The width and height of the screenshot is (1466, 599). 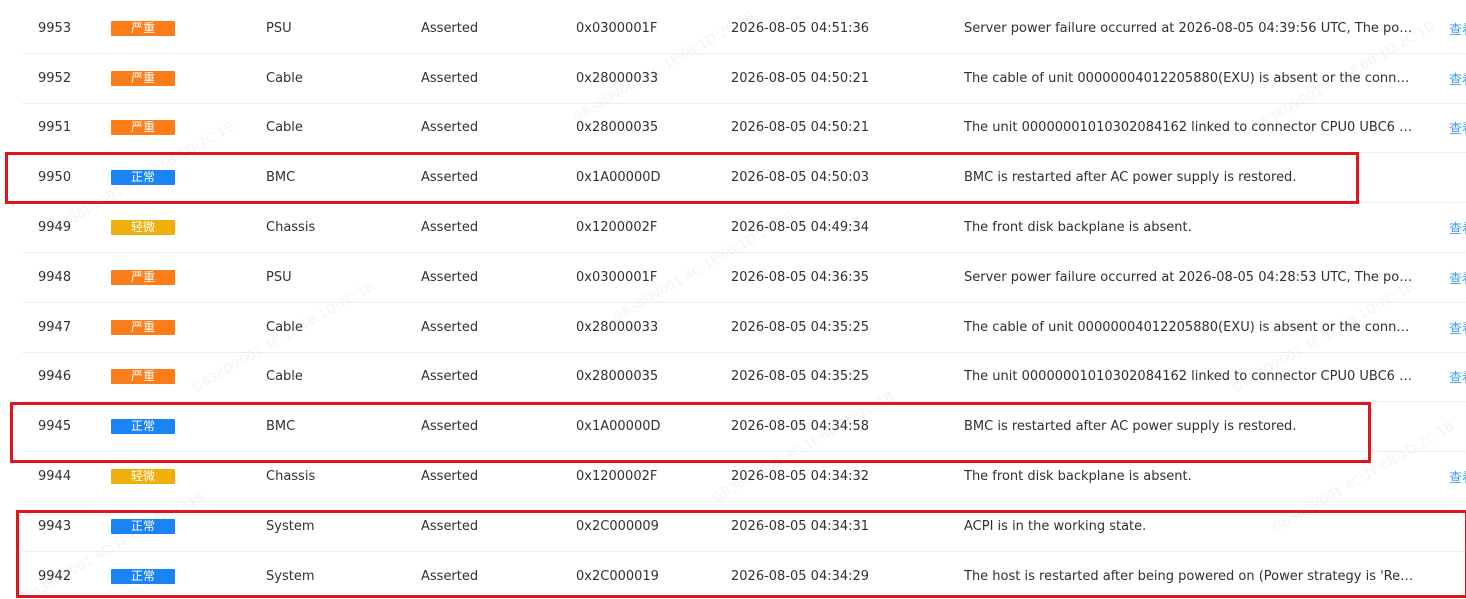 I want to click on severity-badge: 轻微, so click(x=143, y=228).